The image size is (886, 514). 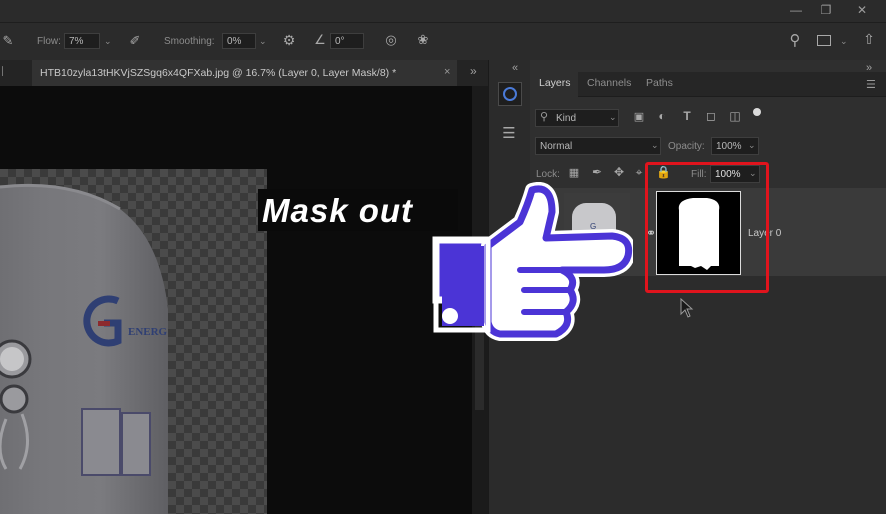 I want to click on filter-adjustment-icon: ◐, so click(x=662, y=116).